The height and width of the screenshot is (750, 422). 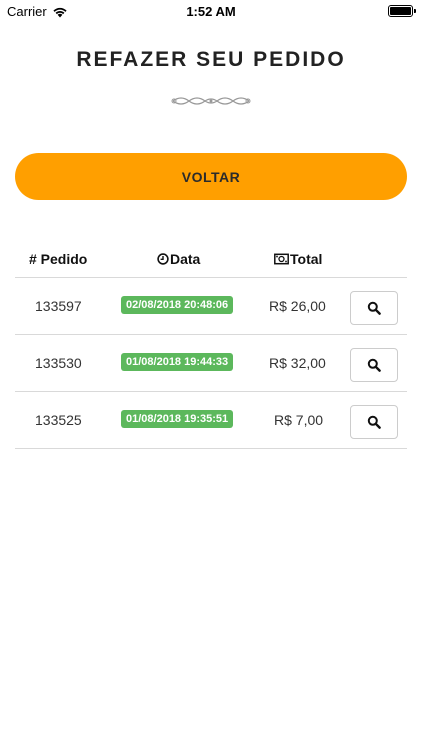 I want to click on header-pedido: # Pedido, so click(x=58, y=259).